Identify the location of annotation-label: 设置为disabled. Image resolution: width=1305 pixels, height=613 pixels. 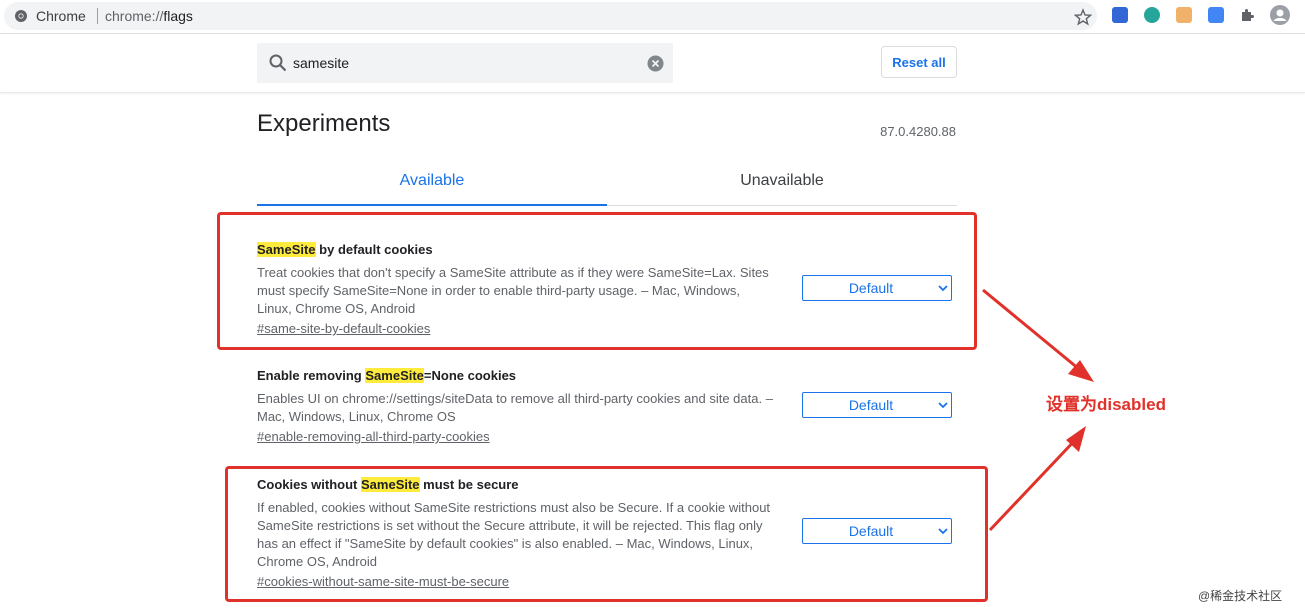
(1106, 404).